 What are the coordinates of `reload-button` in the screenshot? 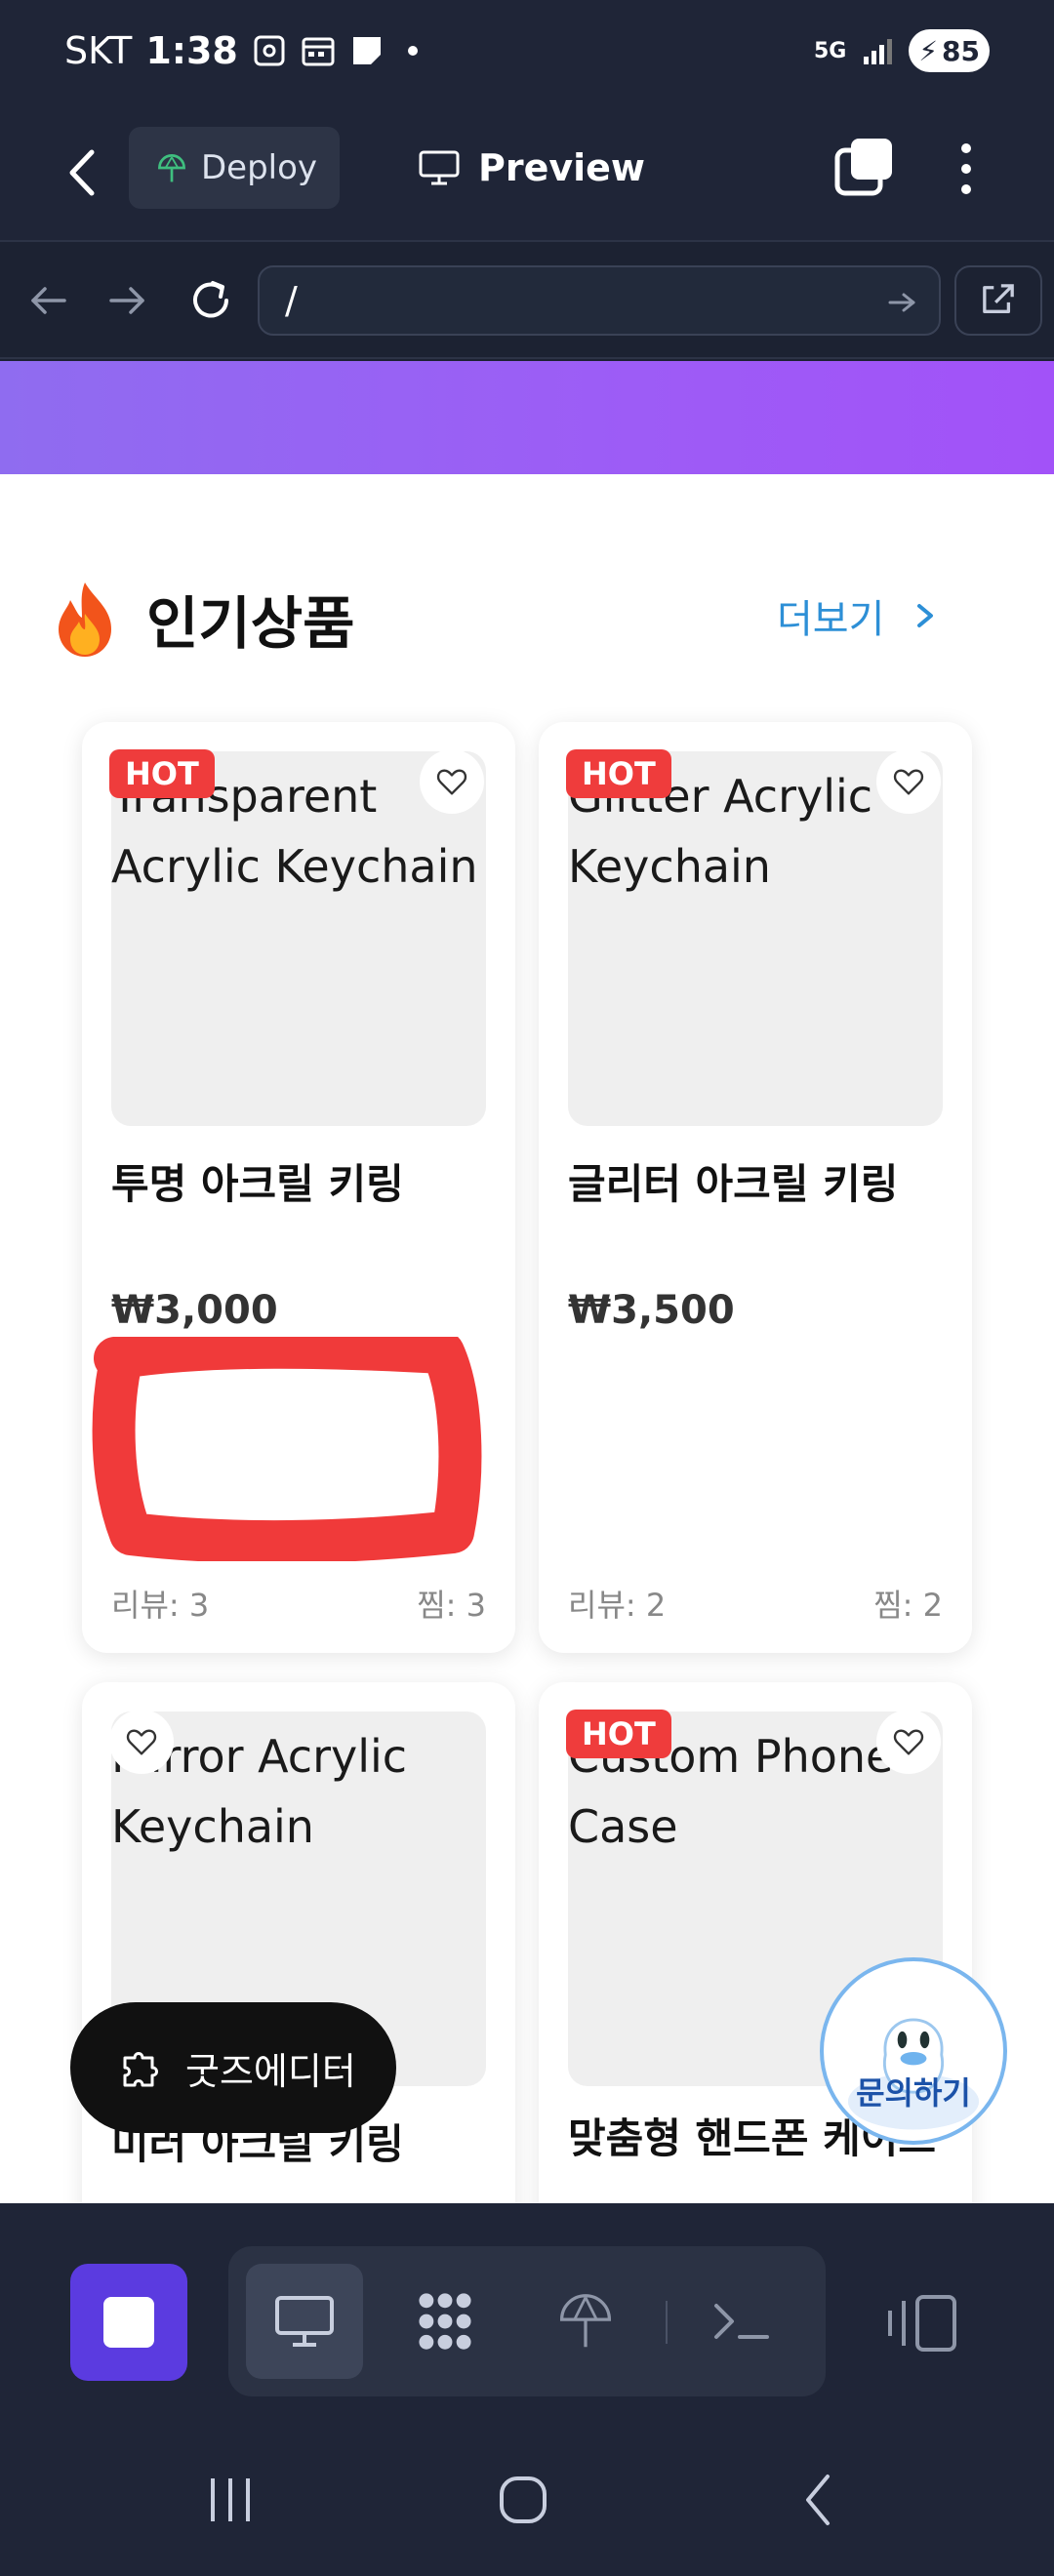 It's located at (210, 300).